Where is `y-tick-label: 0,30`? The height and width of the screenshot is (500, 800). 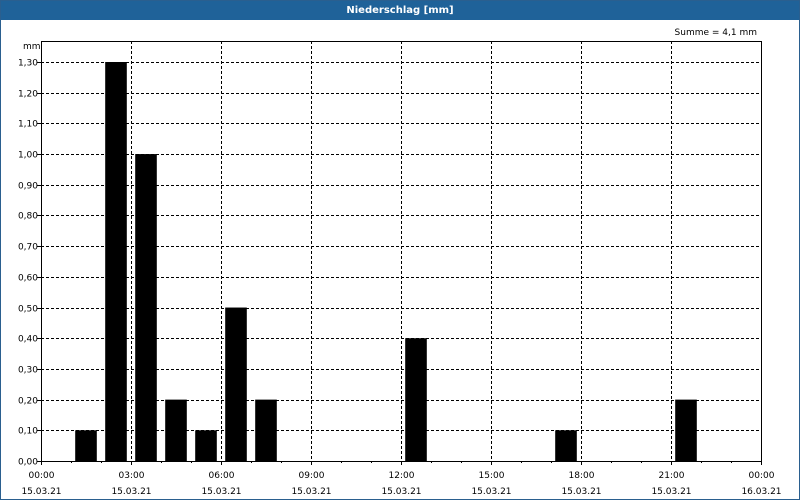
y-tick-label: 0,30 is located at coordinates (28, 371).